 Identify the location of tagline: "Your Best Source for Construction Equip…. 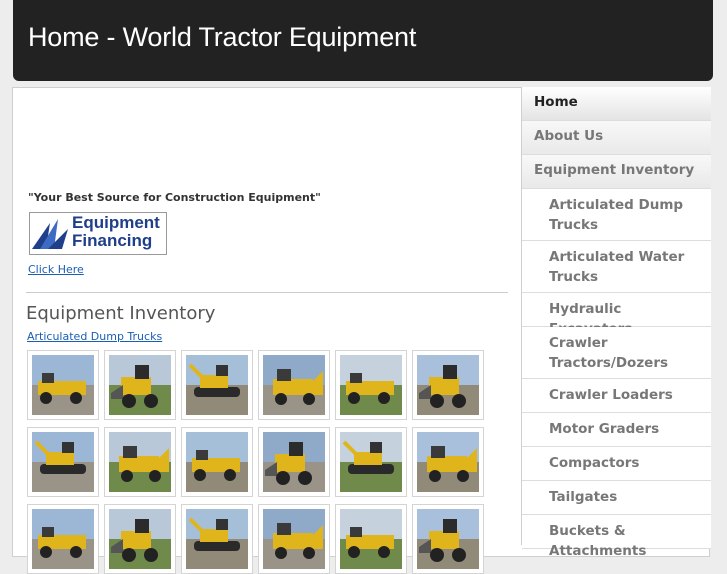
(174, 197).